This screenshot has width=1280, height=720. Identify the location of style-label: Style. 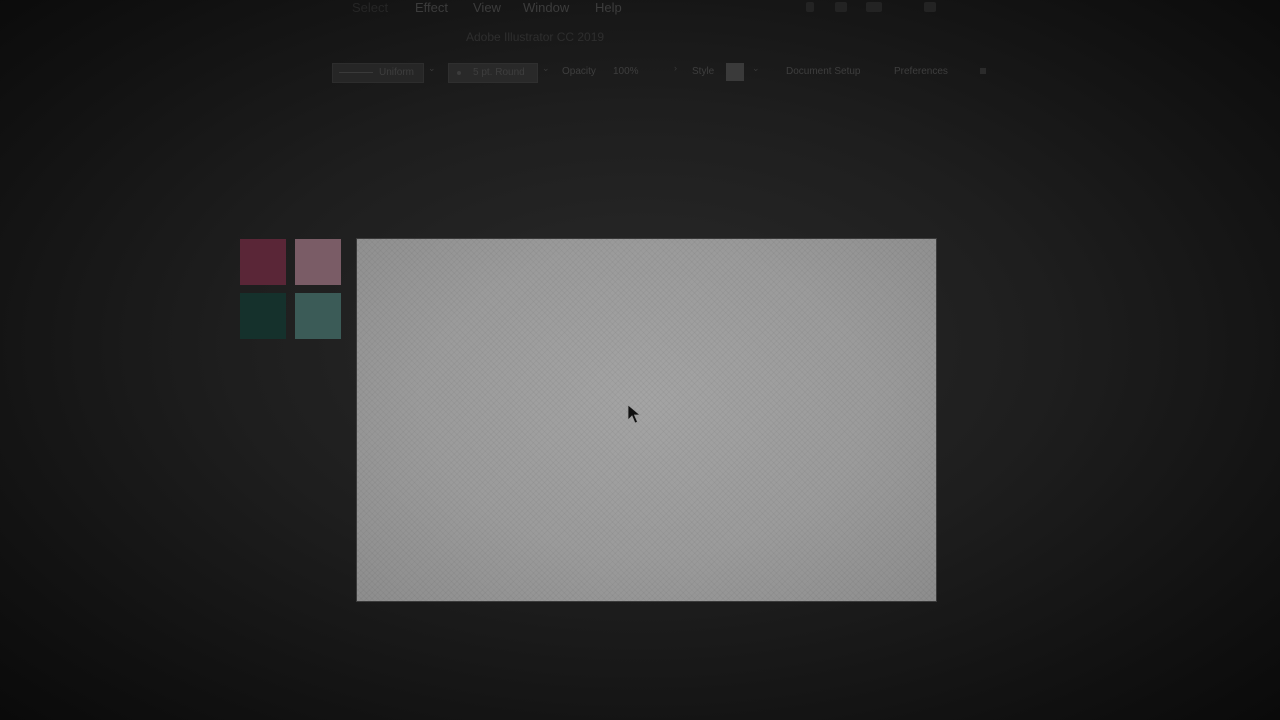
(703, 71).